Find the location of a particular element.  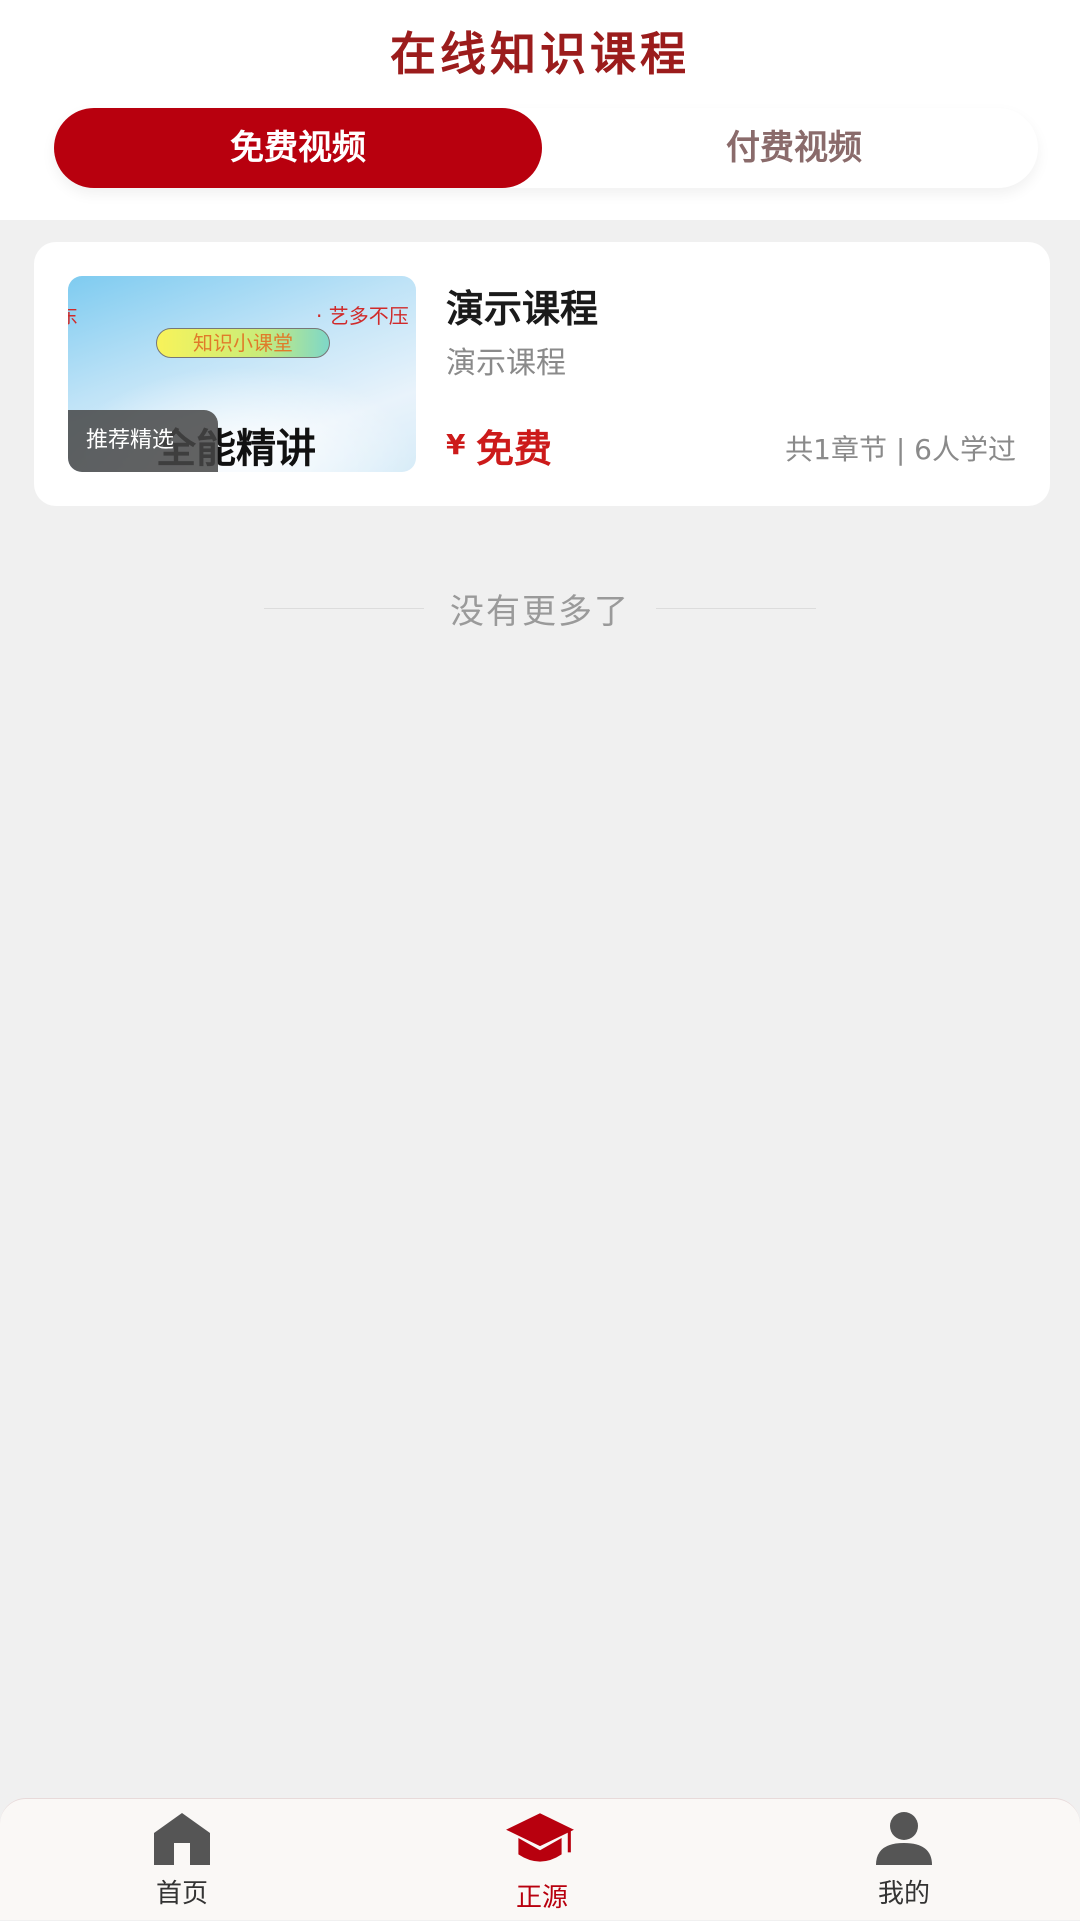

list-end-indicator: 没有更多了 is located at coordinates (540, 609).